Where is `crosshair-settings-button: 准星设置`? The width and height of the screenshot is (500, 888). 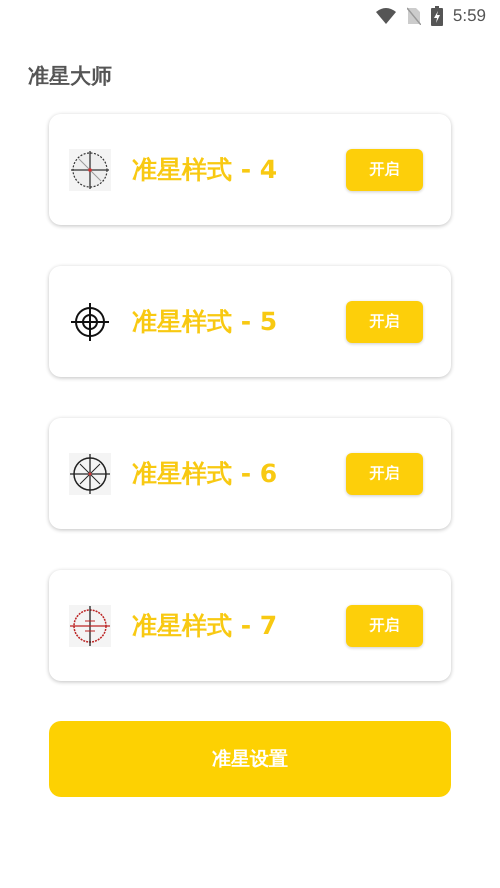
crosshair-settings-button: 准星设置 is located at coordinates (250, 759).